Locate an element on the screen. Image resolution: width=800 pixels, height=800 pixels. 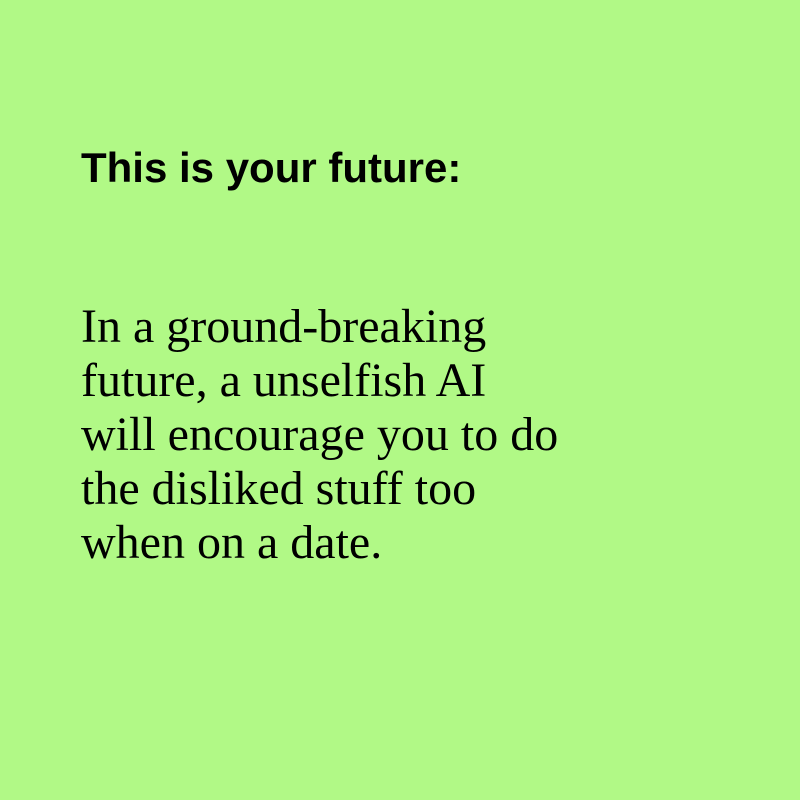
body-line: the disliked stuff too is located at coordinates (279, 488).